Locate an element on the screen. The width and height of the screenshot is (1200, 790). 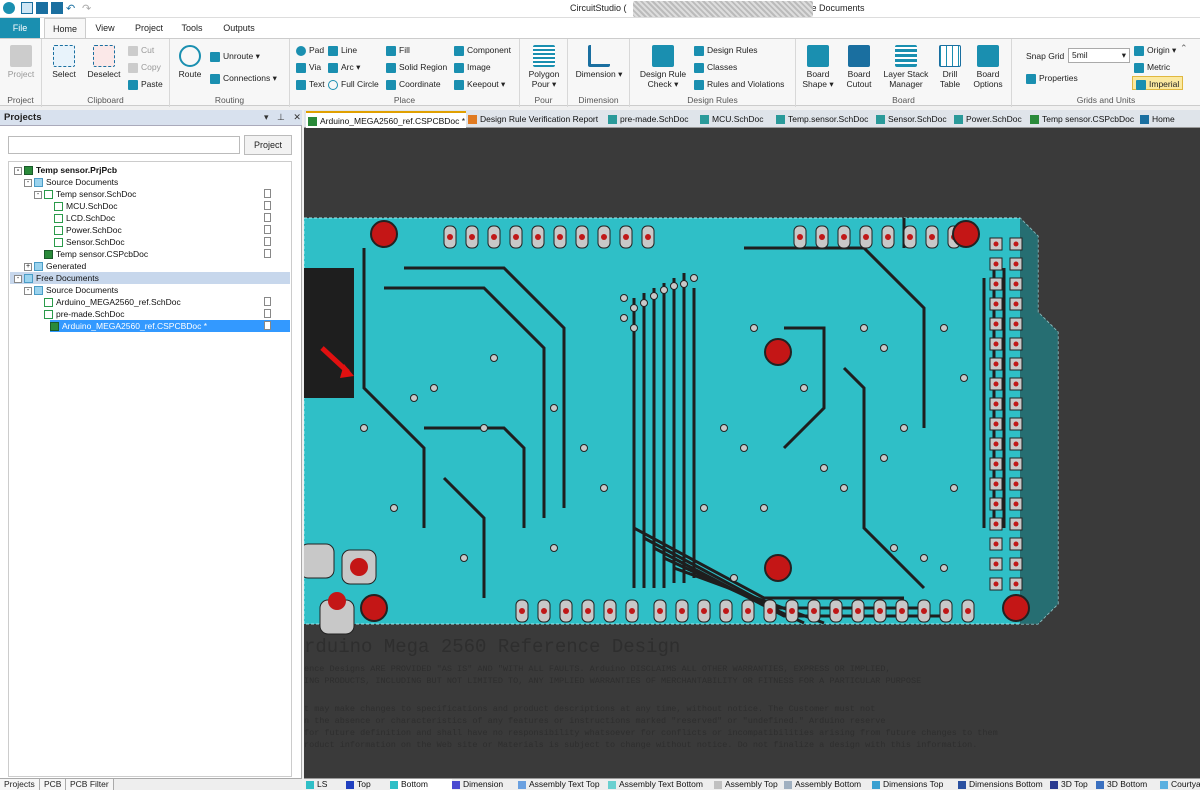
doc-tab: Design Rule Verification Report is located at coordinates (536, 119).